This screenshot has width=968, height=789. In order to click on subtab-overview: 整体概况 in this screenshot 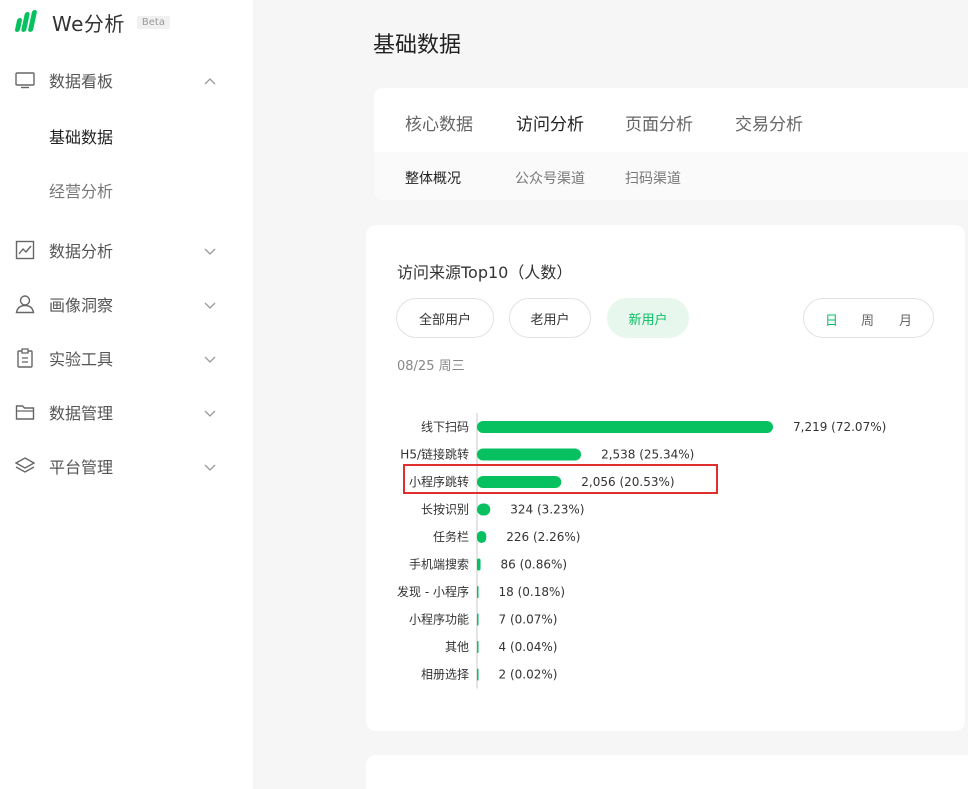, I will do `click(433, 178)`.